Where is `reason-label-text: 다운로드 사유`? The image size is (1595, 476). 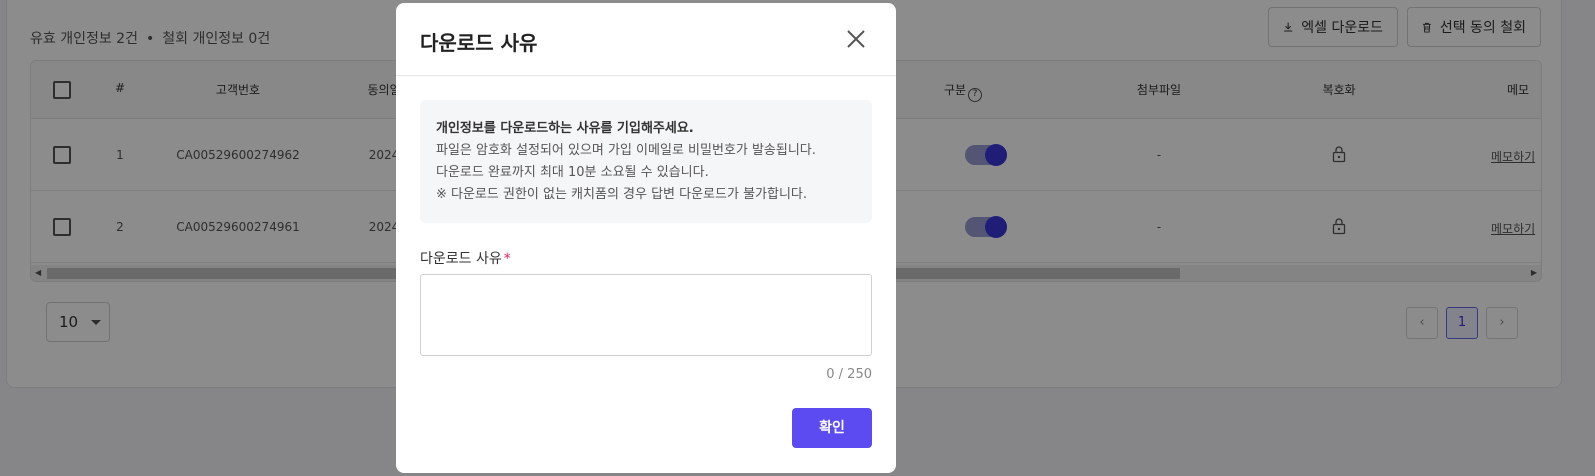 reason-label-text: 다운로드 사유 is located at coordinates (461, 259).